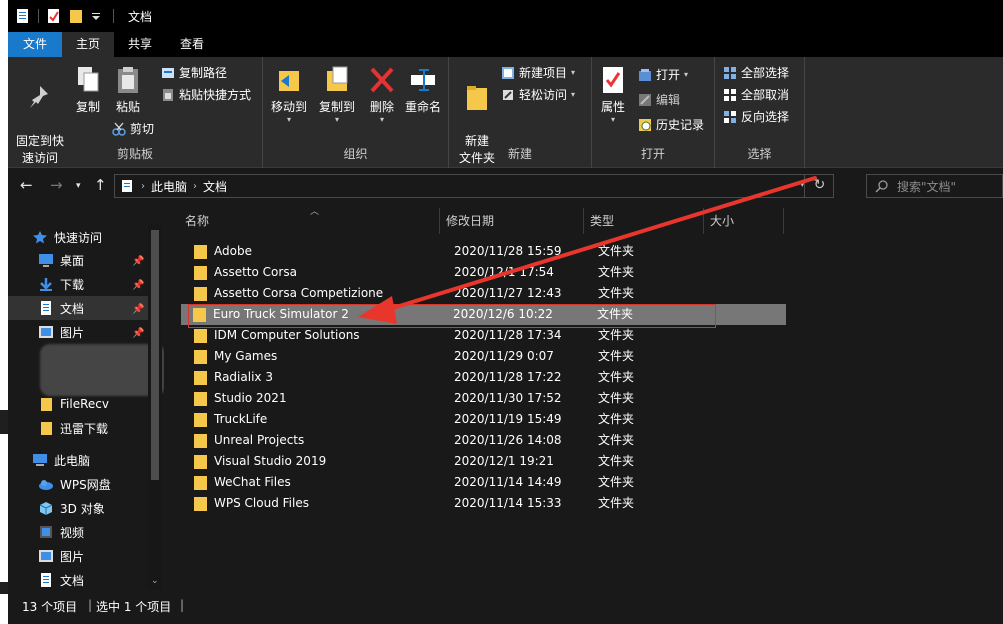  I want to click on file-row: WPS Cloud Files 2020/11/14 15:33 文件夹, so click(485, 503).